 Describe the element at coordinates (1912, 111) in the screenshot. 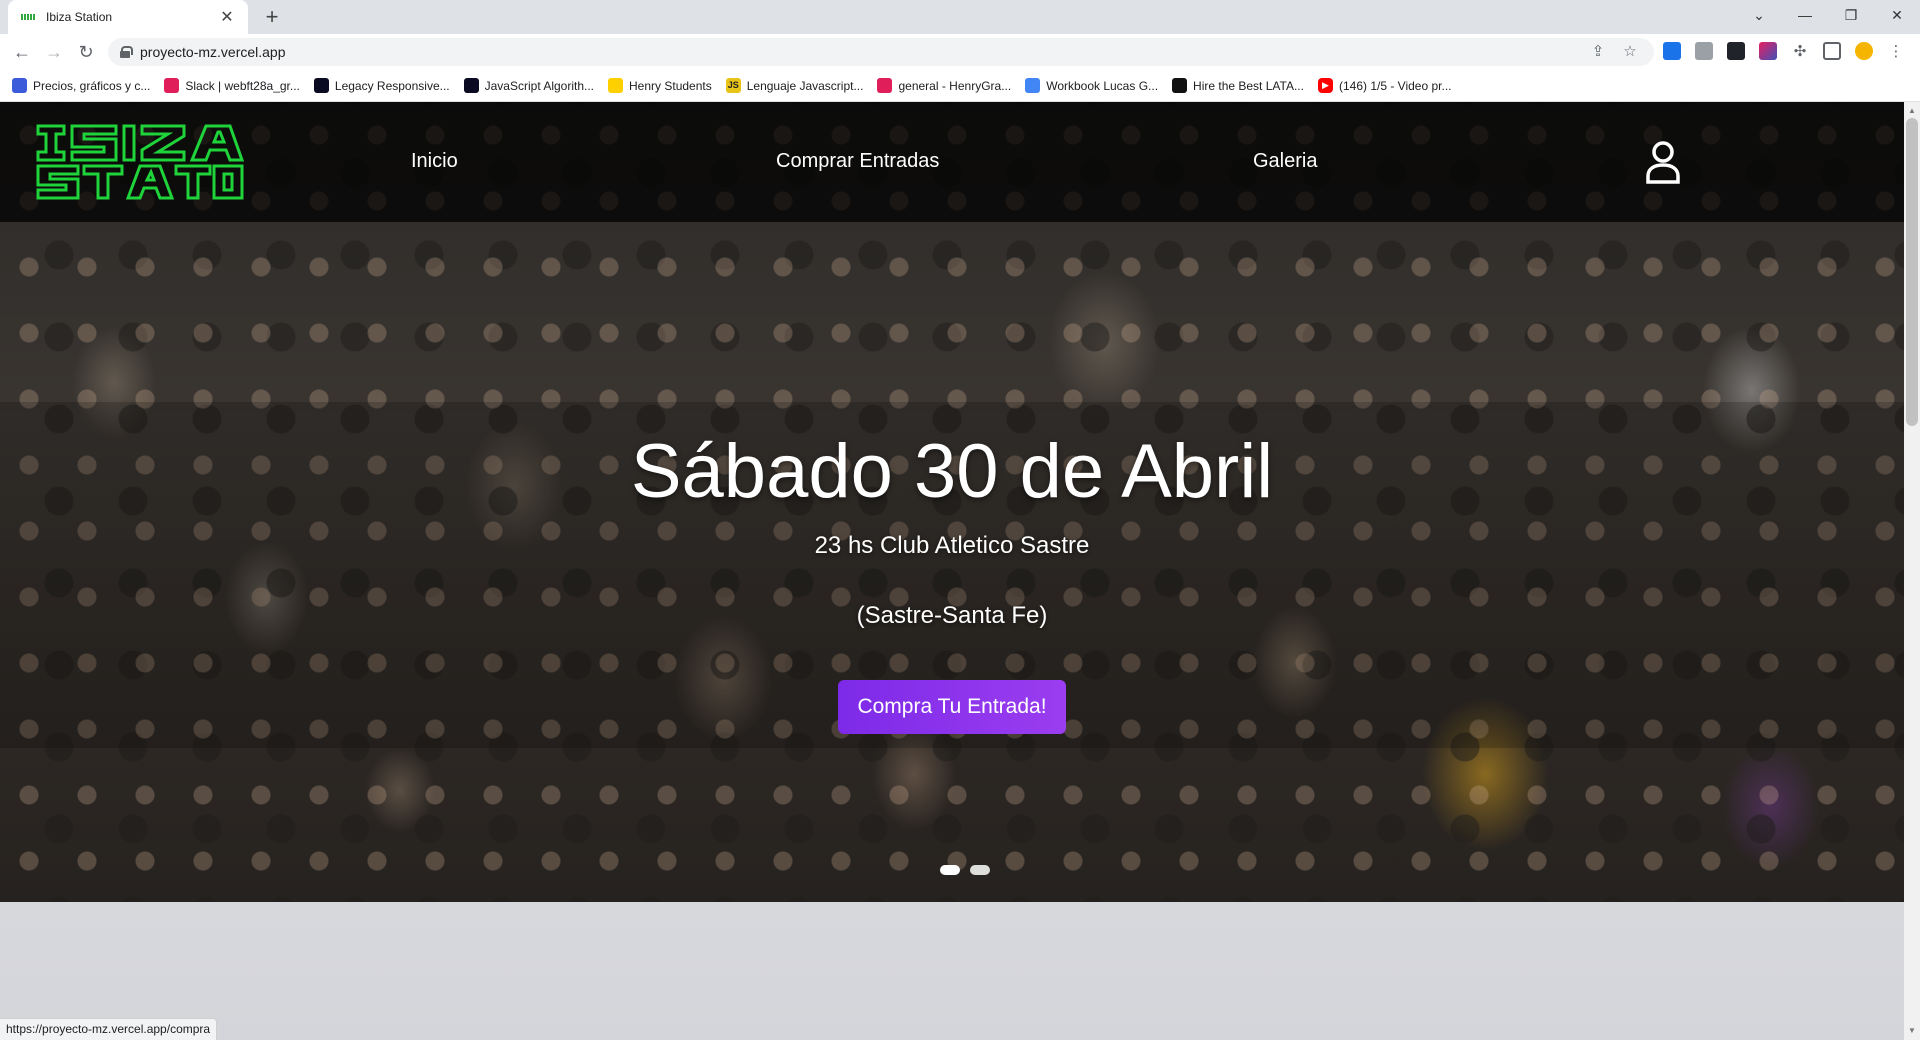

I see `scroll-up-arrow-icon: ▲` at that location.